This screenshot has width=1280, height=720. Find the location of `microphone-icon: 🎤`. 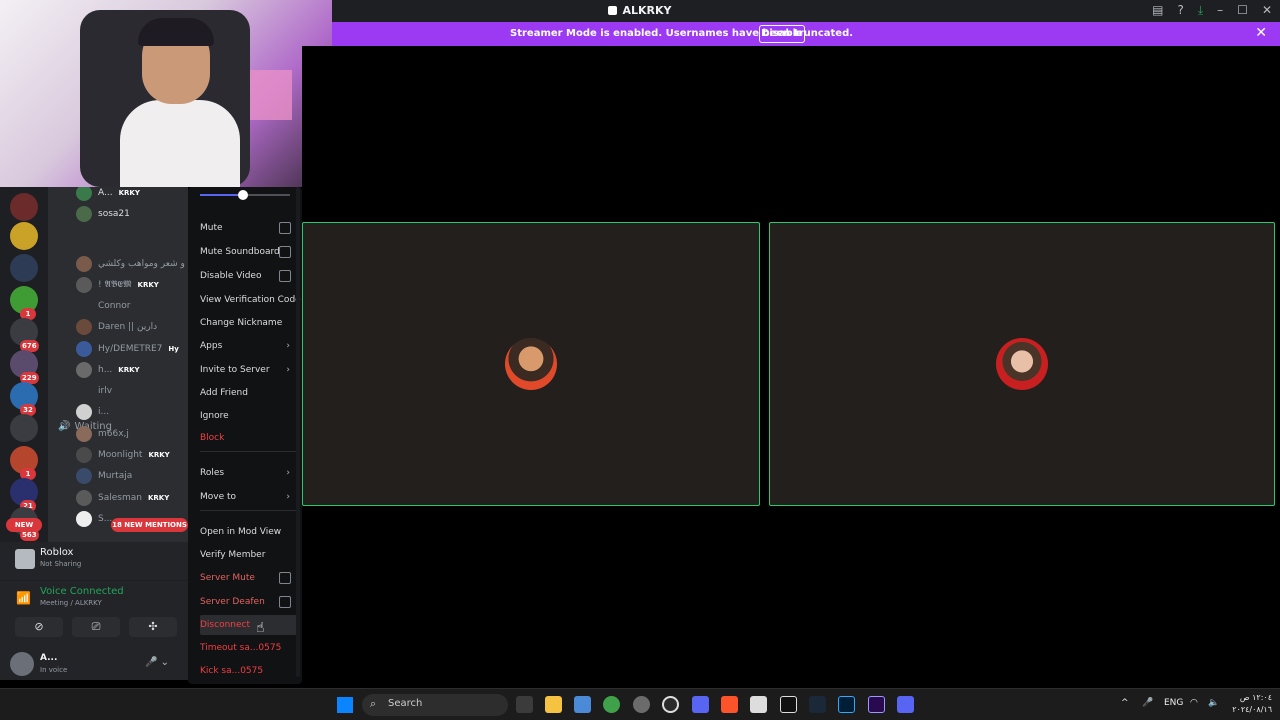

microphone-icon: 🎤 is located at coordinates (1147, 703).